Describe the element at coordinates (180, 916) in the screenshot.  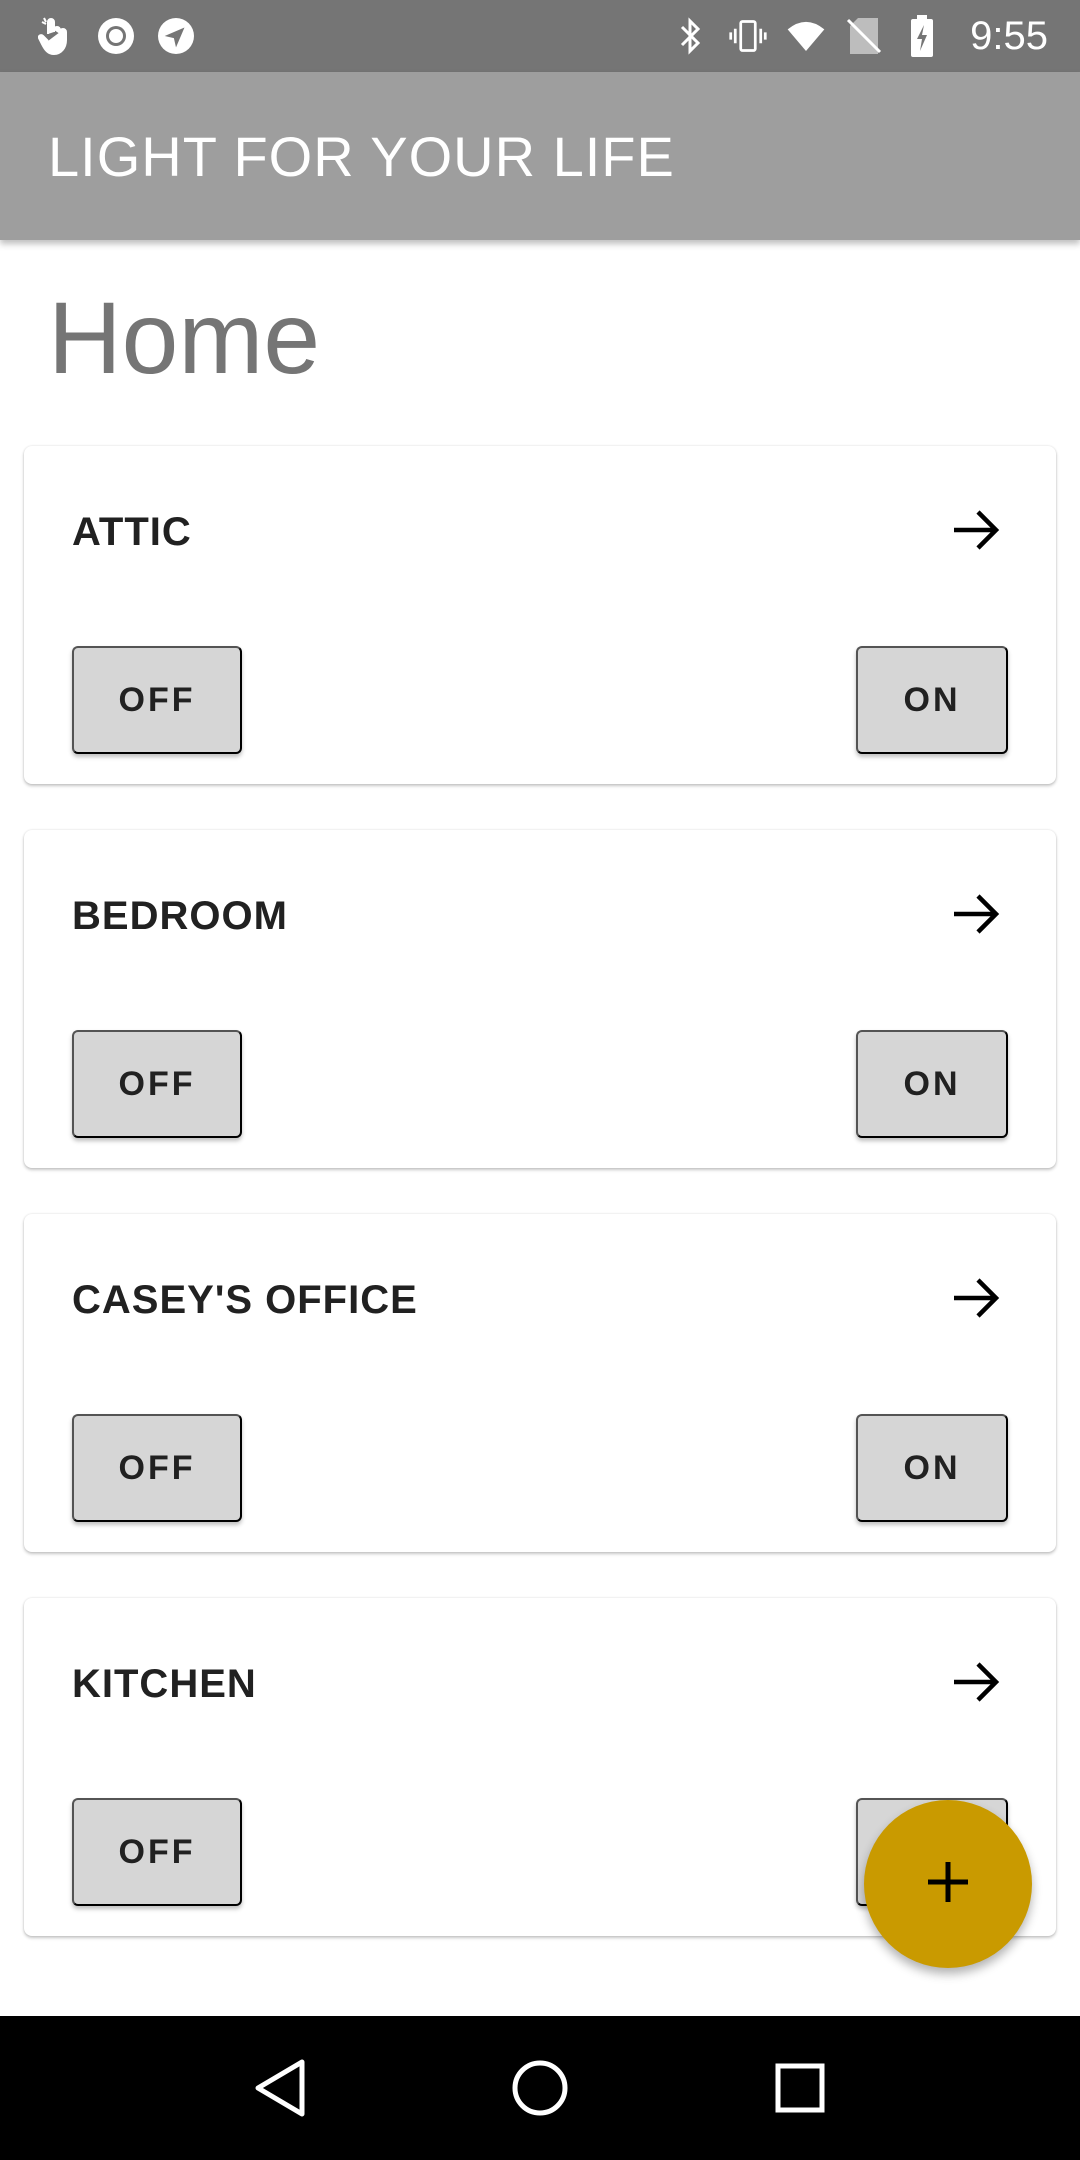
I see `room-name: BEDROOM` at that location.